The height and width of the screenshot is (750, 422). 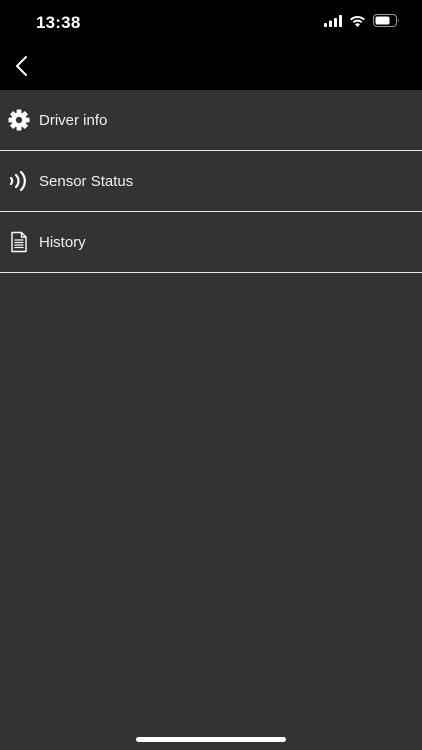 I want to click on battery-icon, so click(x=386, y=23).